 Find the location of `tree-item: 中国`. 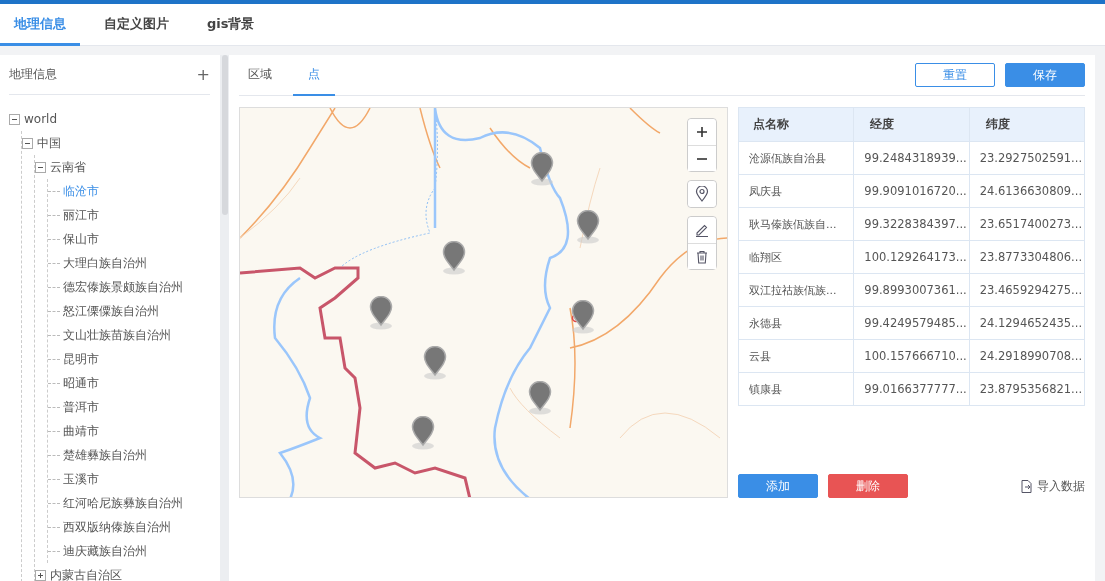

tree-item: 中国 is located at coordinates (49, 143).